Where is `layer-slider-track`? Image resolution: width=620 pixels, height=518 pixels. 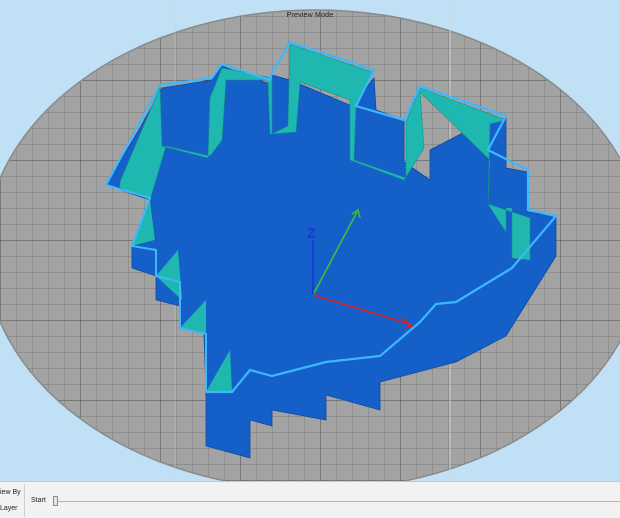
layer-slider-track is located at coordinates (336, 501).